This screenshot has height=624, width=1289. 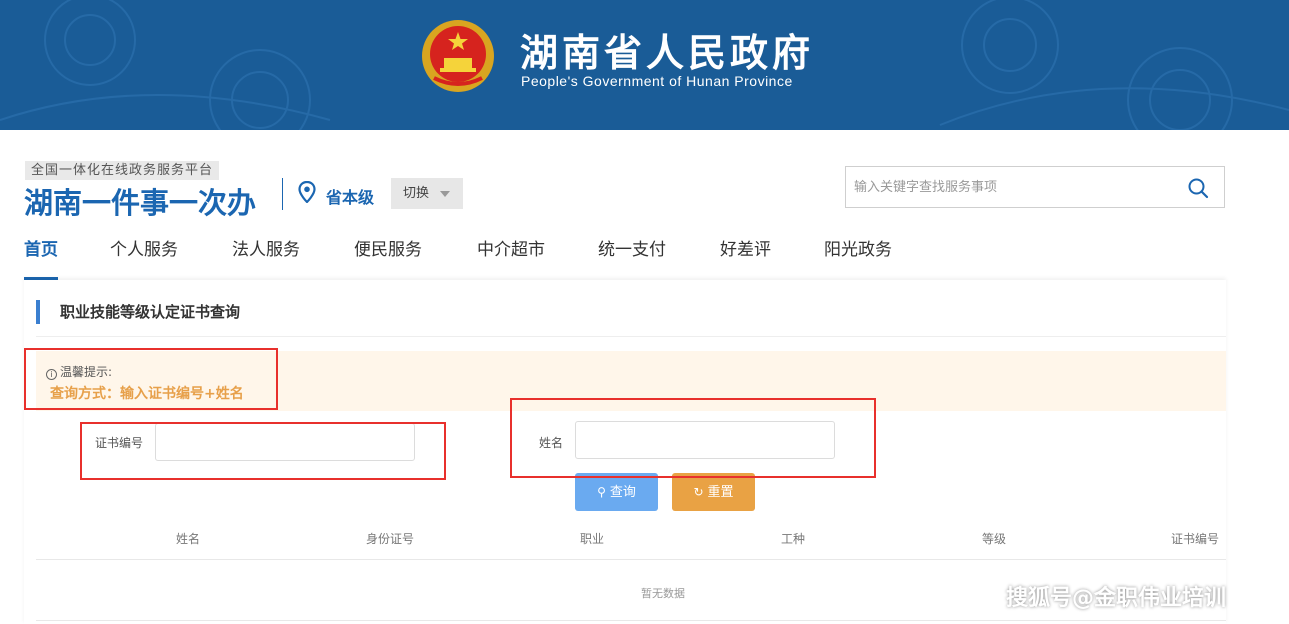 I want to click on switch-label: 切换, so click(x=416, y=193).